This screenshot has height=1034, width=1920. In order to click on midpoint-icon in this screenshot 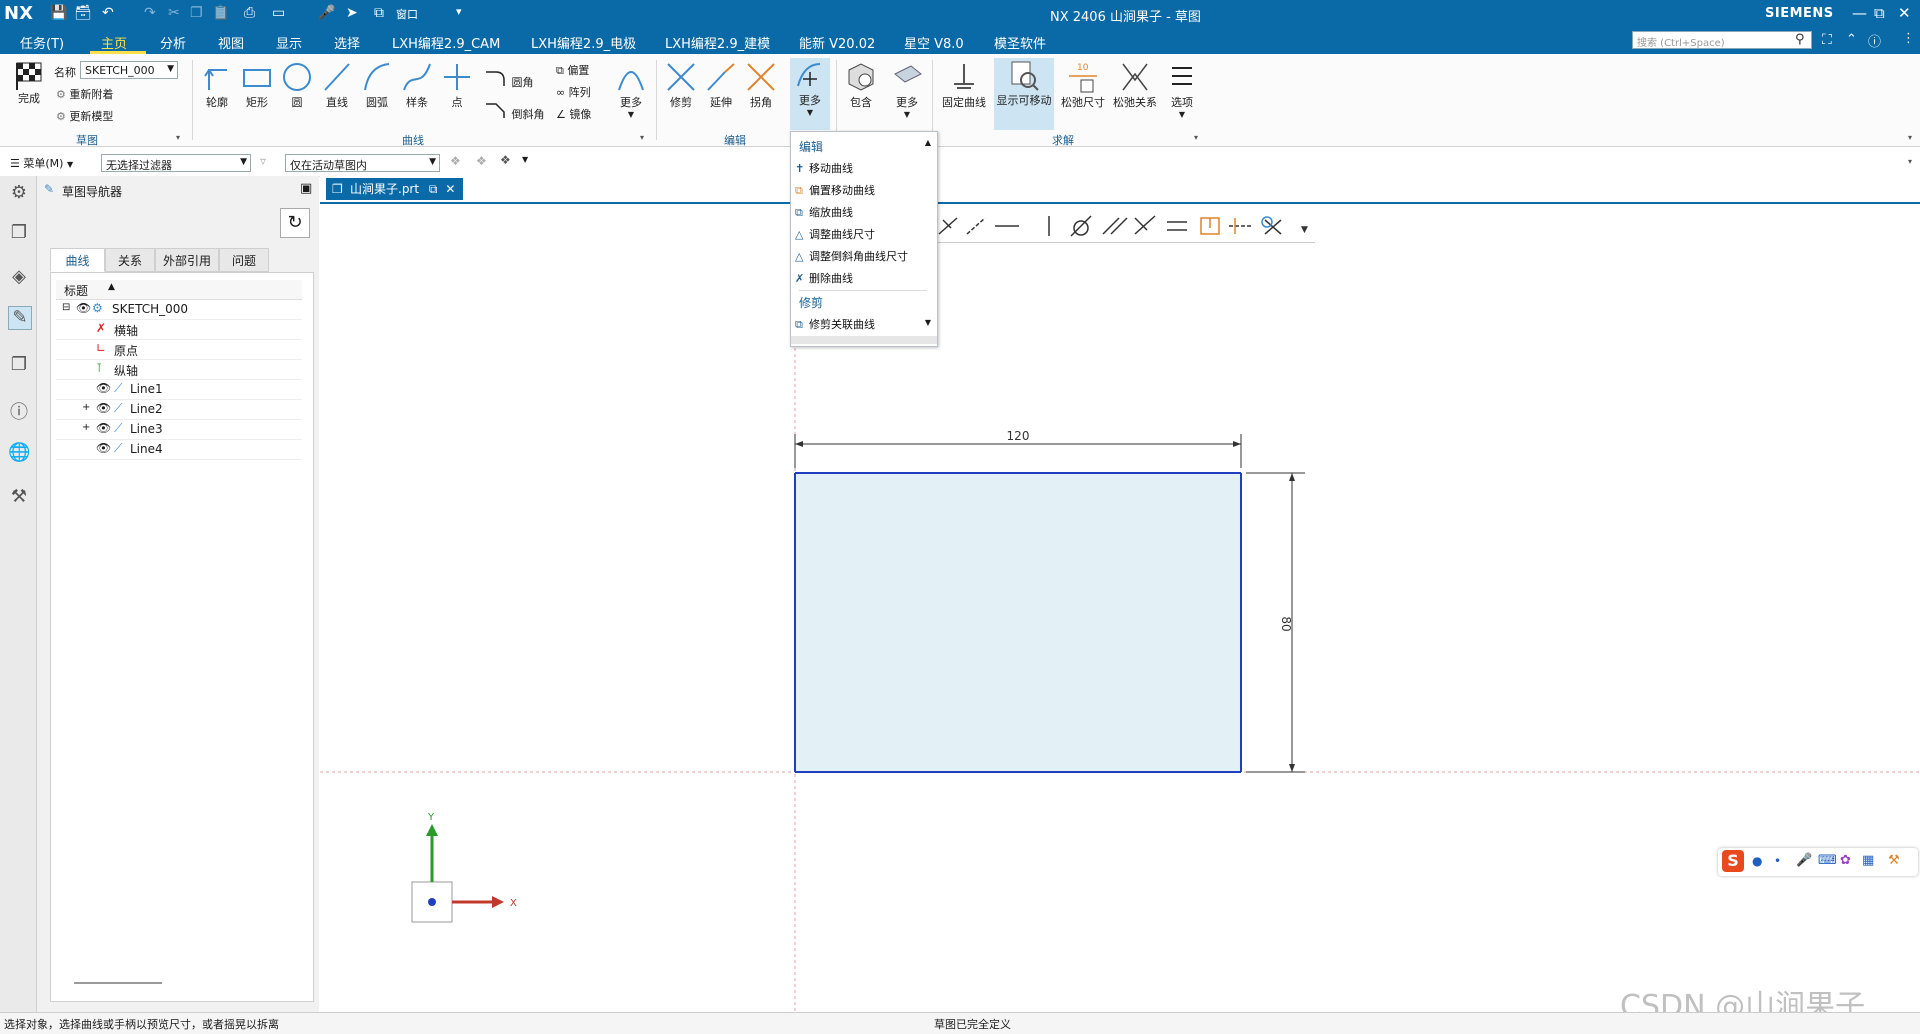, I will do `click(1241, 226)`.